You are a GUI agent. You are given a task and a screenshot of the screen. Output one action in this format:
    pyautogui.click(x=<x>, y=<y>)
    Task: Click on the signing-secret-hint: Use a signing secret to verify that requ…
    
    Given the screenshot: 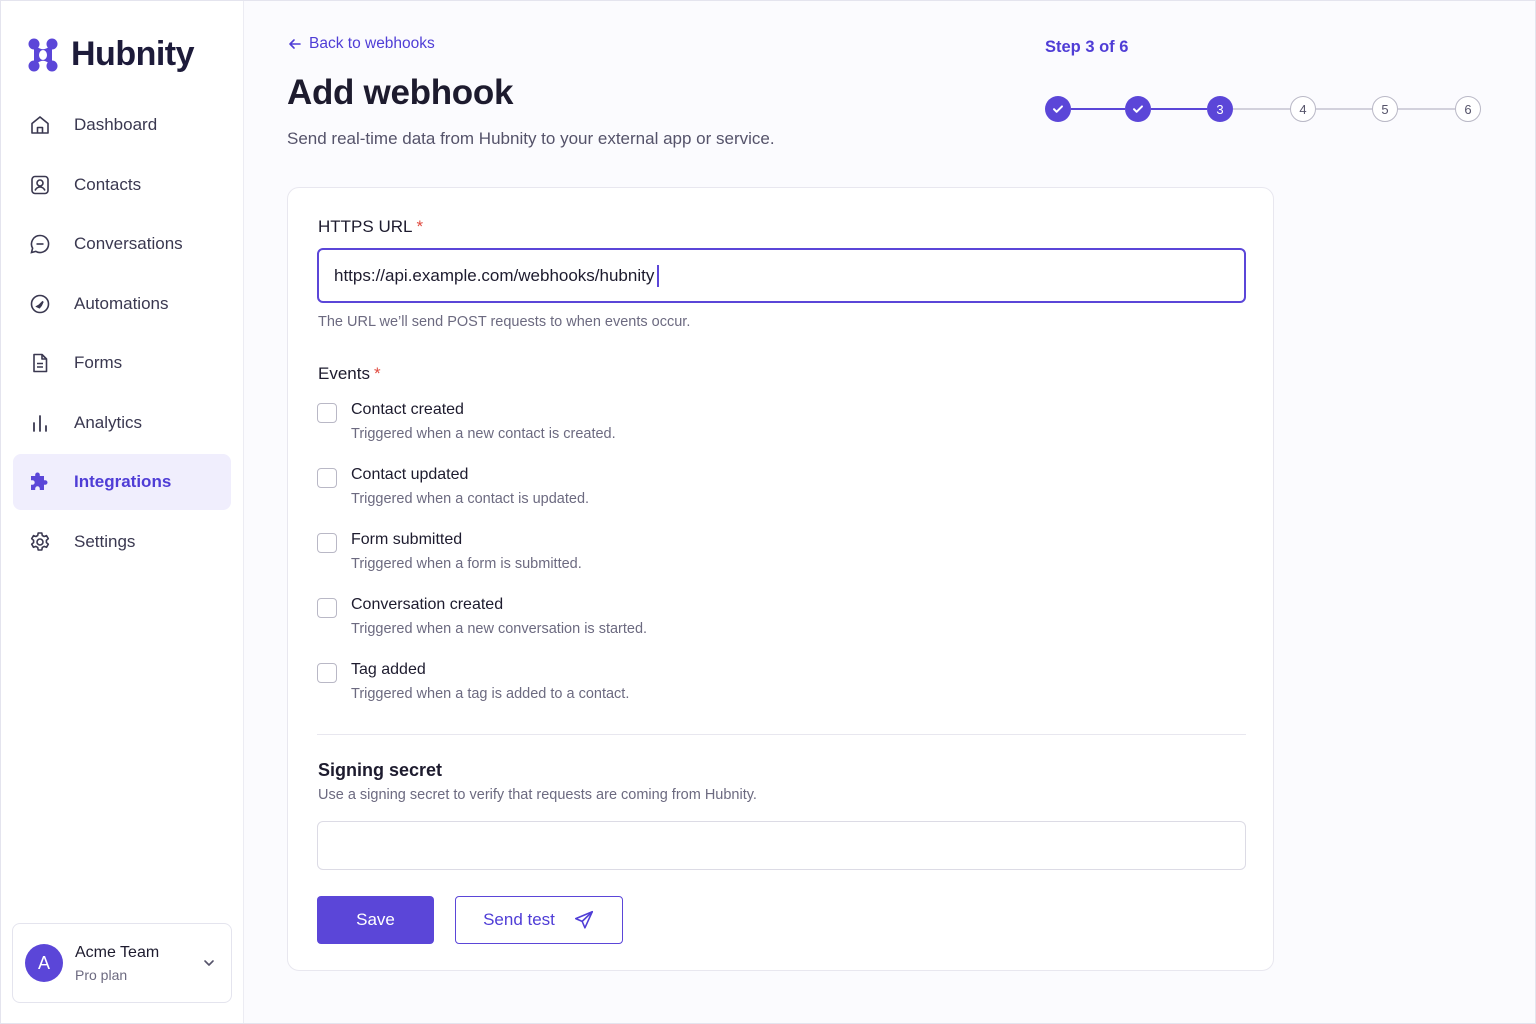 What is the action you would take?
    pyautogui.click(x=537, y=795)
    